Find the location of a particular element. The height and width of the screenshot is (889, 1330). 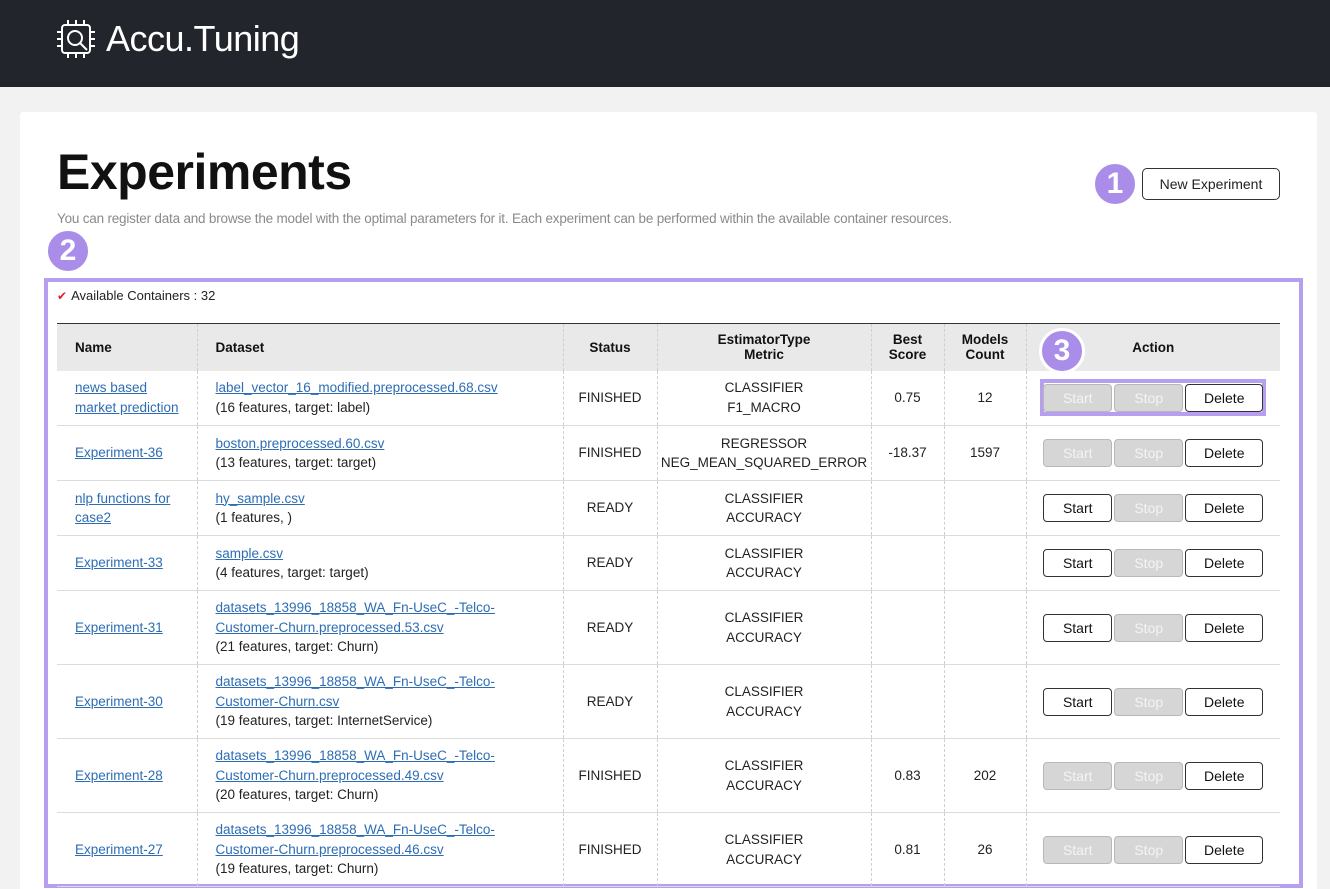

header-score-line1: Best is located at coordinates (907, 340).